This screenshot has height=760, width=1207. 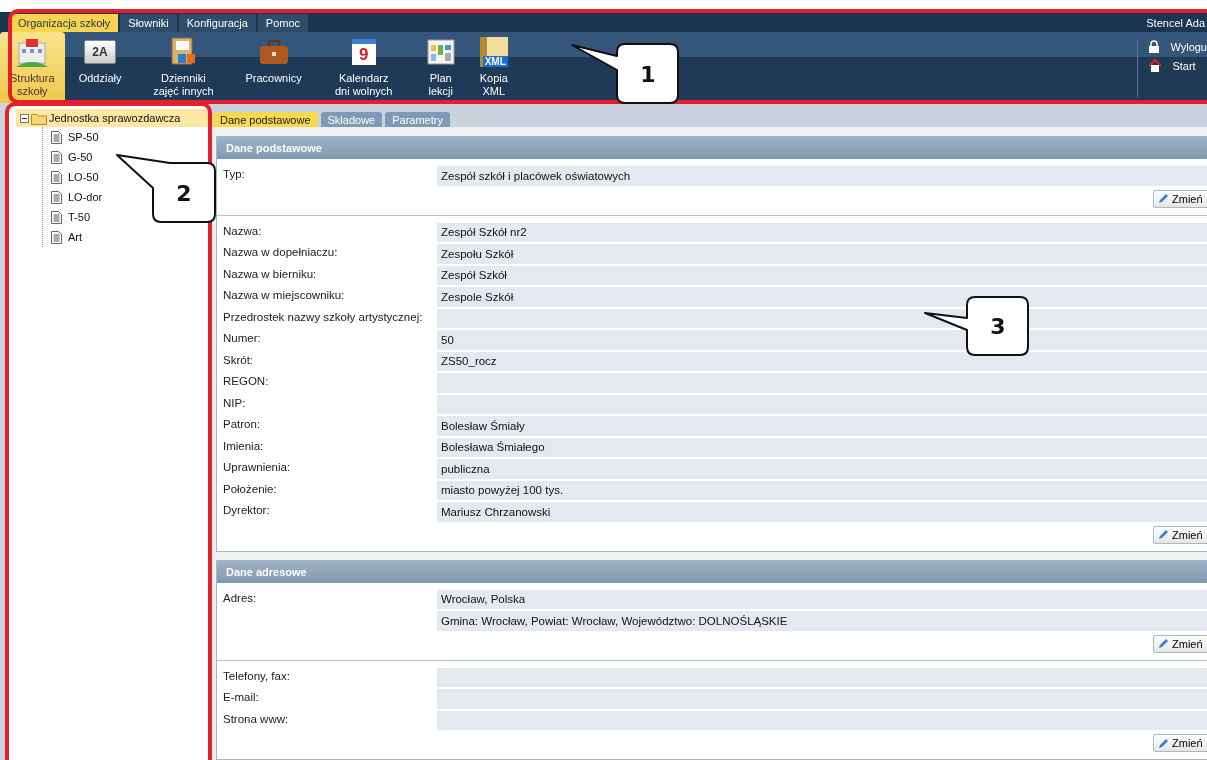 I want to click on field-value: Zespół Szkół nr2, so click(x=822, y=232).